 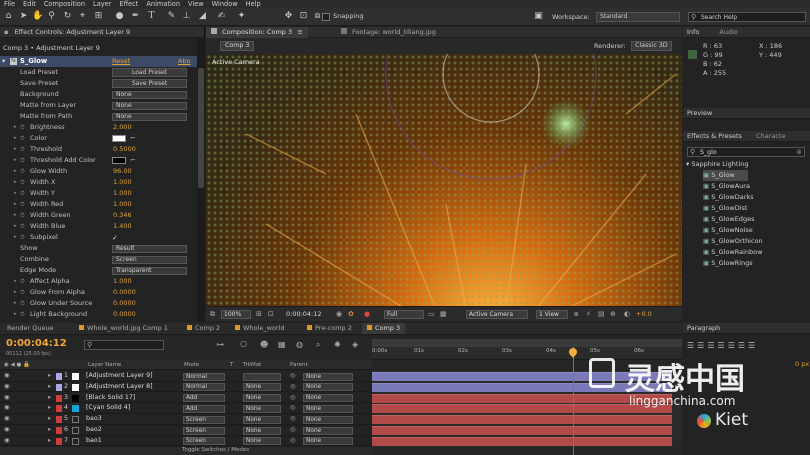 What do you see at coordinates (725, 175) in the screenshot?
I see `effect-preset-item: ▣ S_Glow` at bounding box center [725, 175].